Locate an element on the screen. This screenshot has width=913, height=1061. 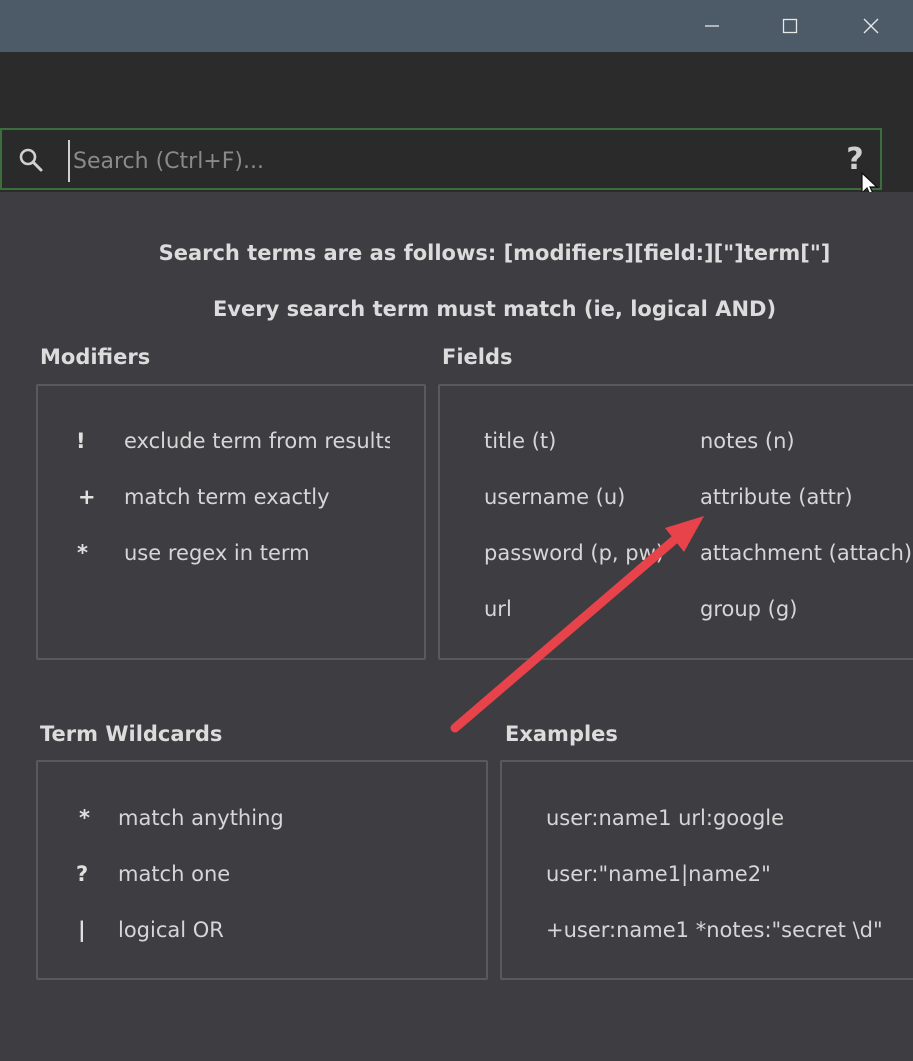
wildcard-text: match anything is located at coordinates (201, 818).